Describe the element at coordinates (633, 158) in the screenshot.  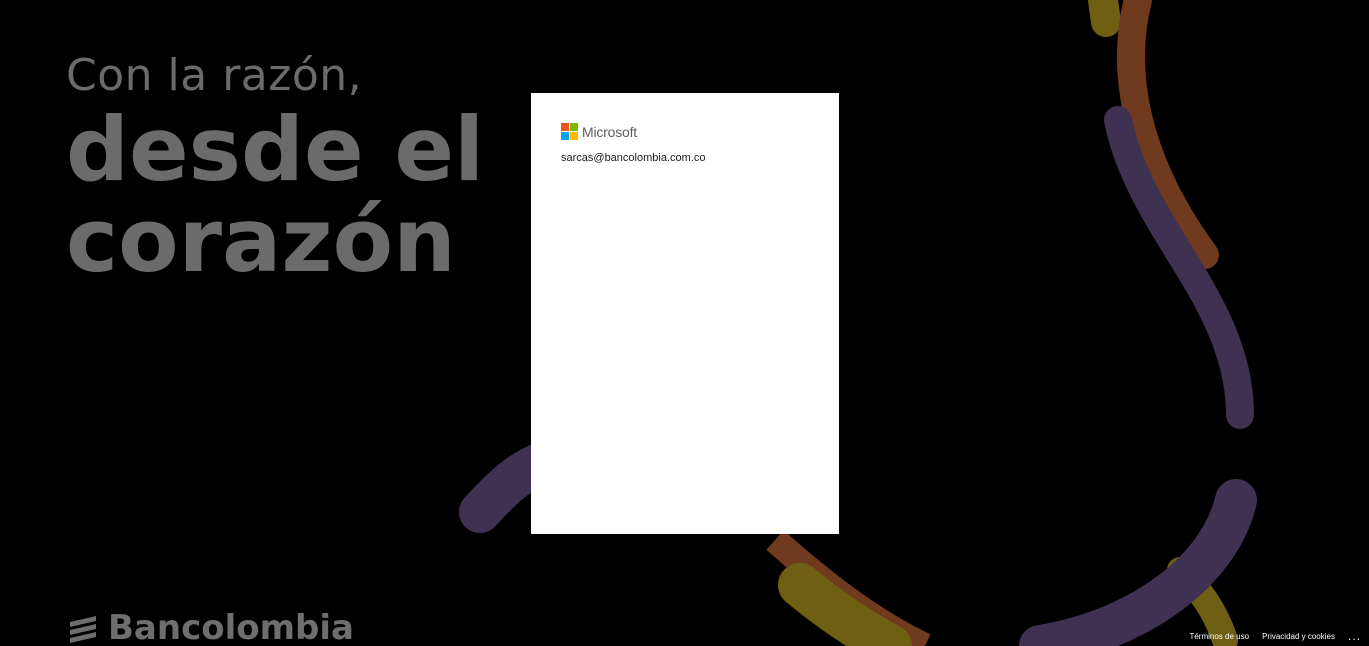
I see `account-identity: sarcas@bancolombia.com.co` at that location.